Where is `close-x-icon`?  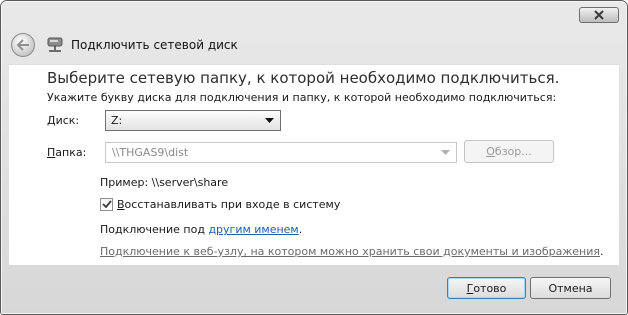
close-x-icon is located at coordinates (599, 15).